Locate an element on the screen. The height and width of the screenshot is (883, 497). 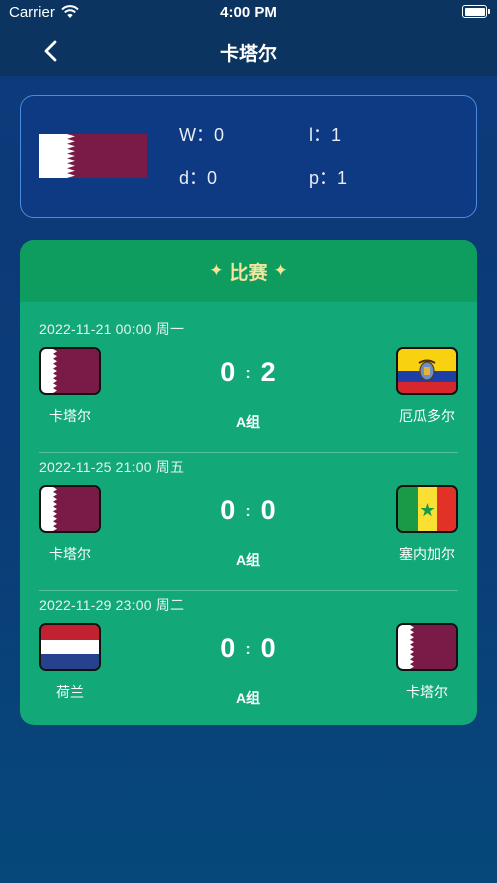
matches-header: ✦ 比赛 ✦ is located at coordinates (248, 271).